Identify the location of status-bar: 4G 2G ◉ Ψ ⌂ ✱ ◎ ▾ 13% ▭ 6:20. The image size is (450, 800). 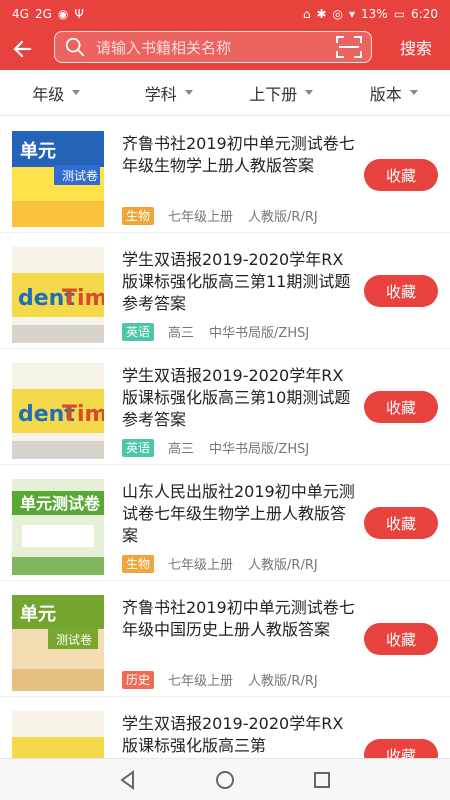
(225, 14).